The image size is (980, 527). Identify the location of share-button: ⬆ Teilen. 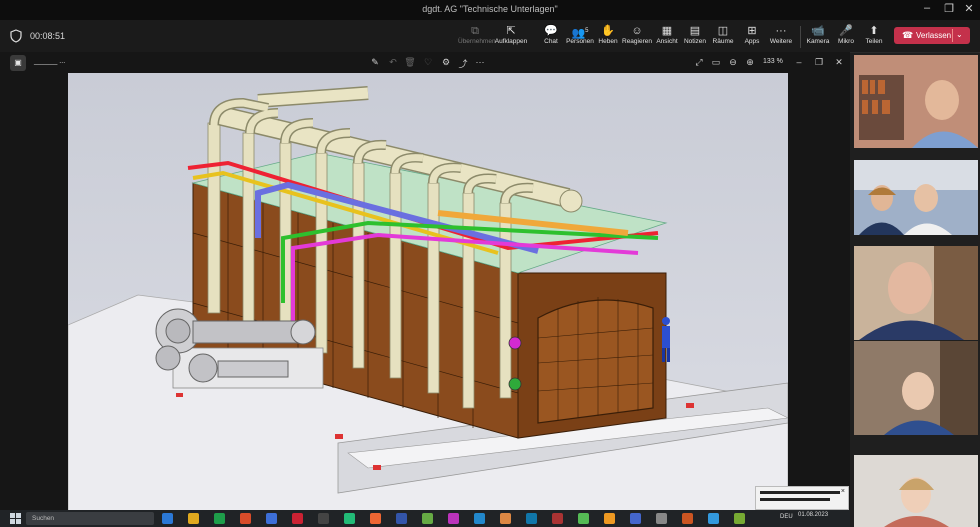
(874, 37).